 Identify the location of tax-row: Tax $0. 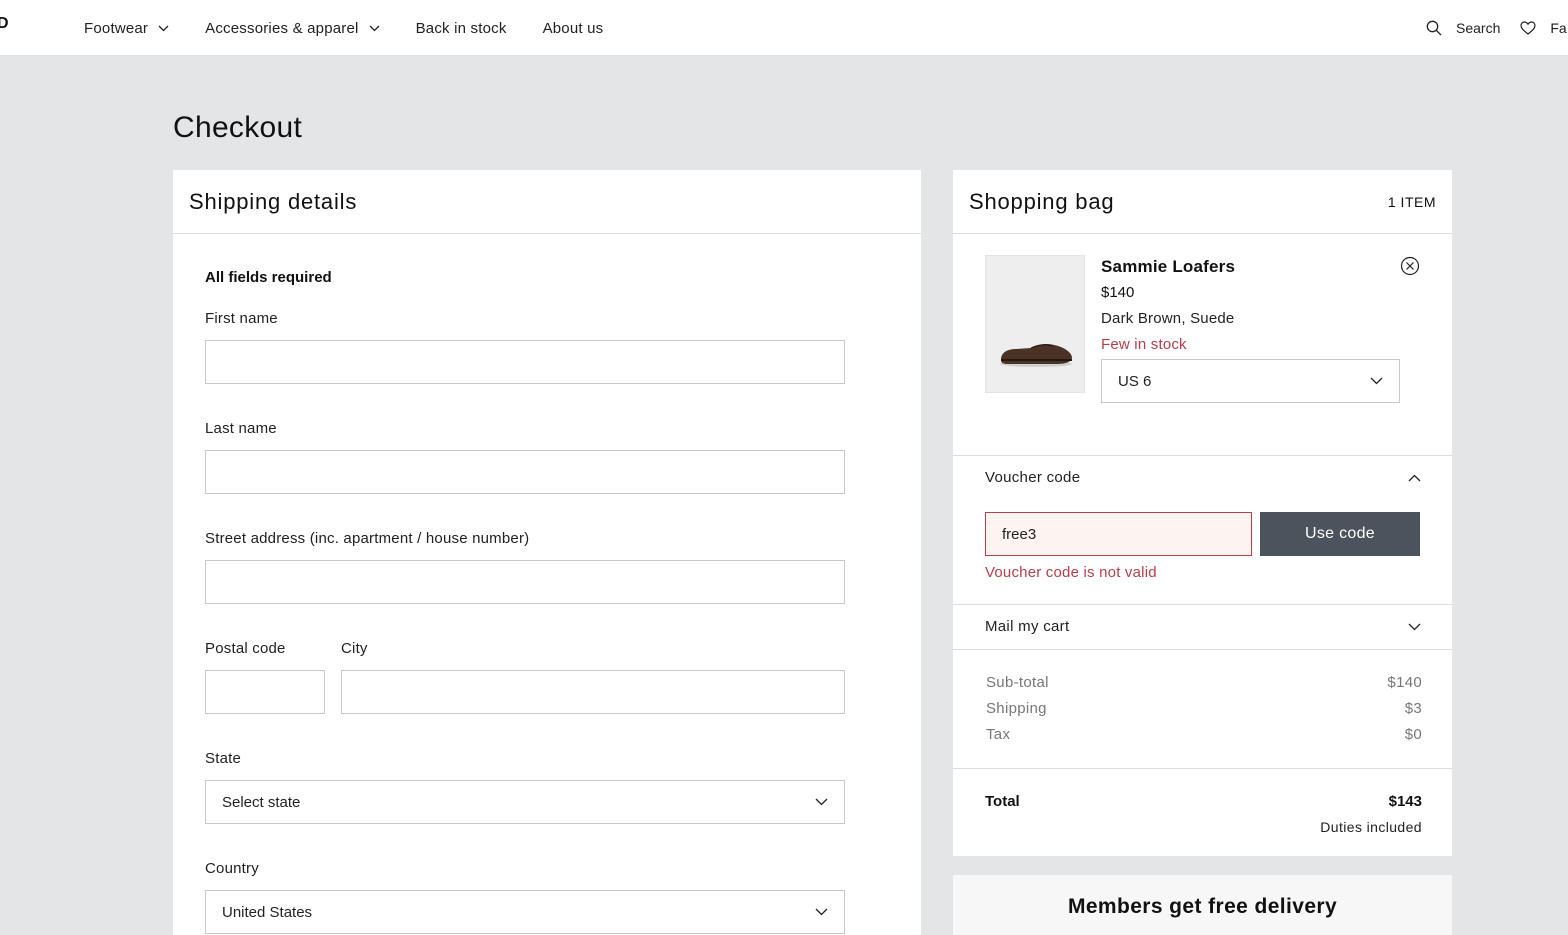
(1204, 734).